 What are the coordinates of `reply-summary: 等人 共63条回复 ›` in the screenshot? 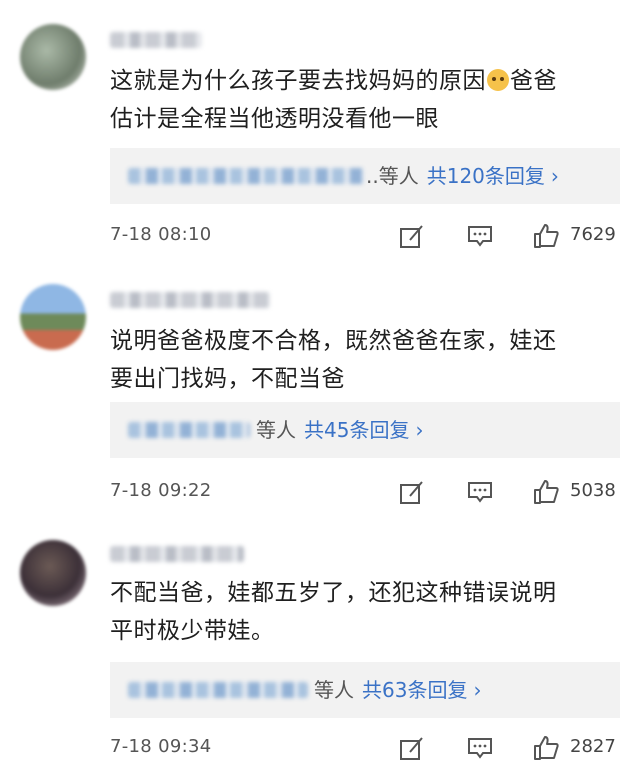 It's located at (365, 690).